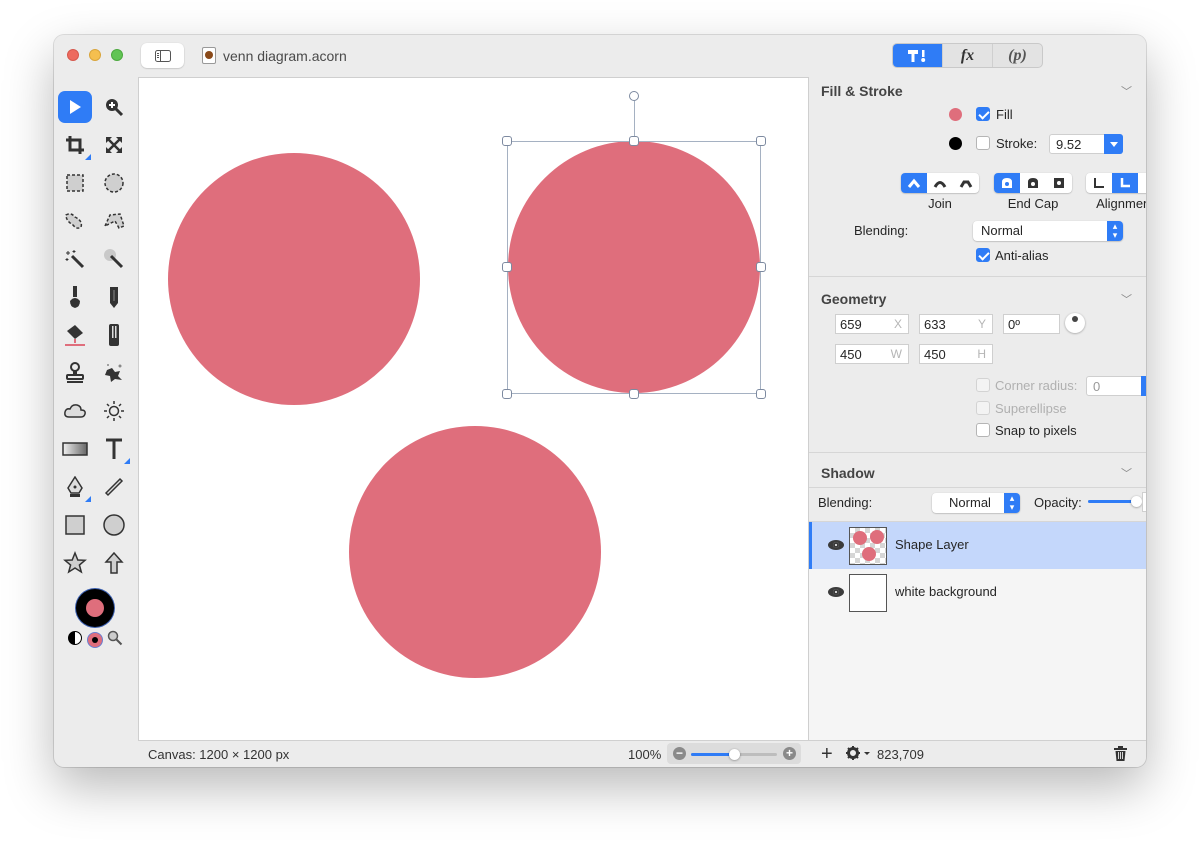 The height and width of the screenshot is (842, 1200). Describe the element at coordinates (114, 335) in the screenshot. I see `eraser-tool` at that location.